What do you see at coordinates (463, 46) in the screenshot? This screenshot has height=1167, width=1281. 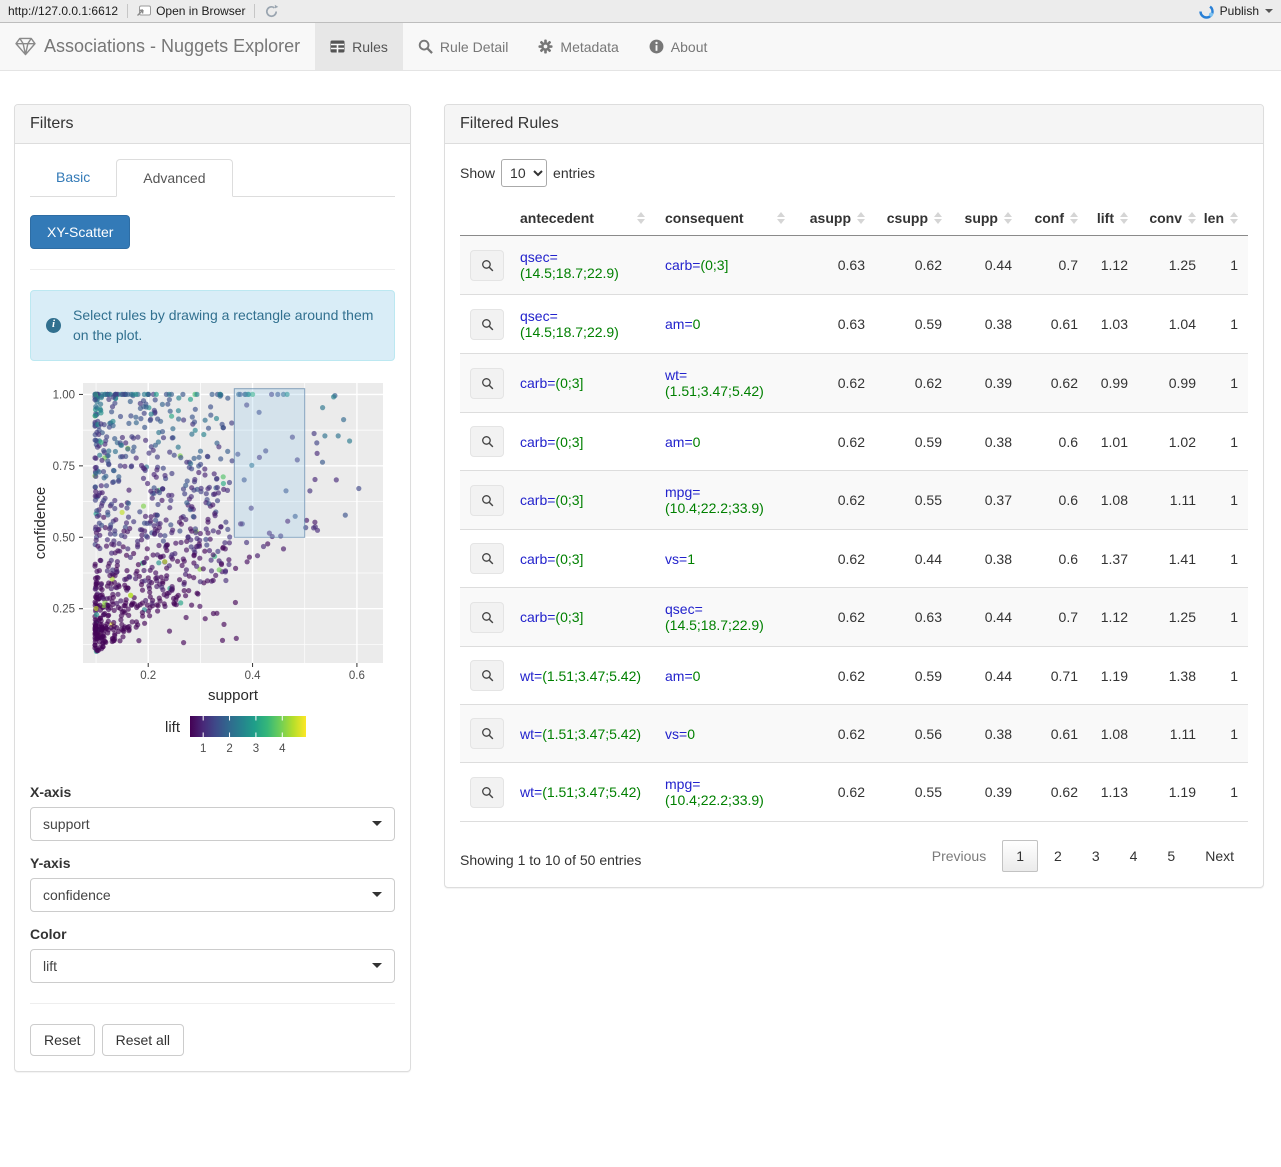 I see `tab-rule-detail: Rule Detail` at bounding box center [463, 46].